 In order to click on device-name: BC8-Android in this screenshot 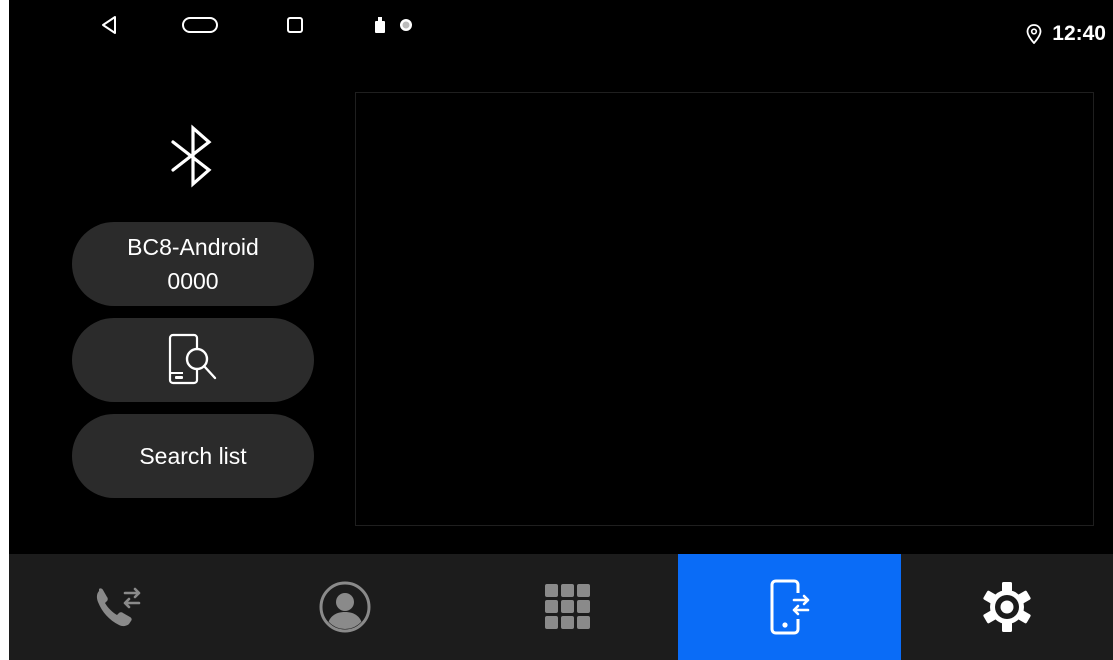, I will do `click(193, 247)`.